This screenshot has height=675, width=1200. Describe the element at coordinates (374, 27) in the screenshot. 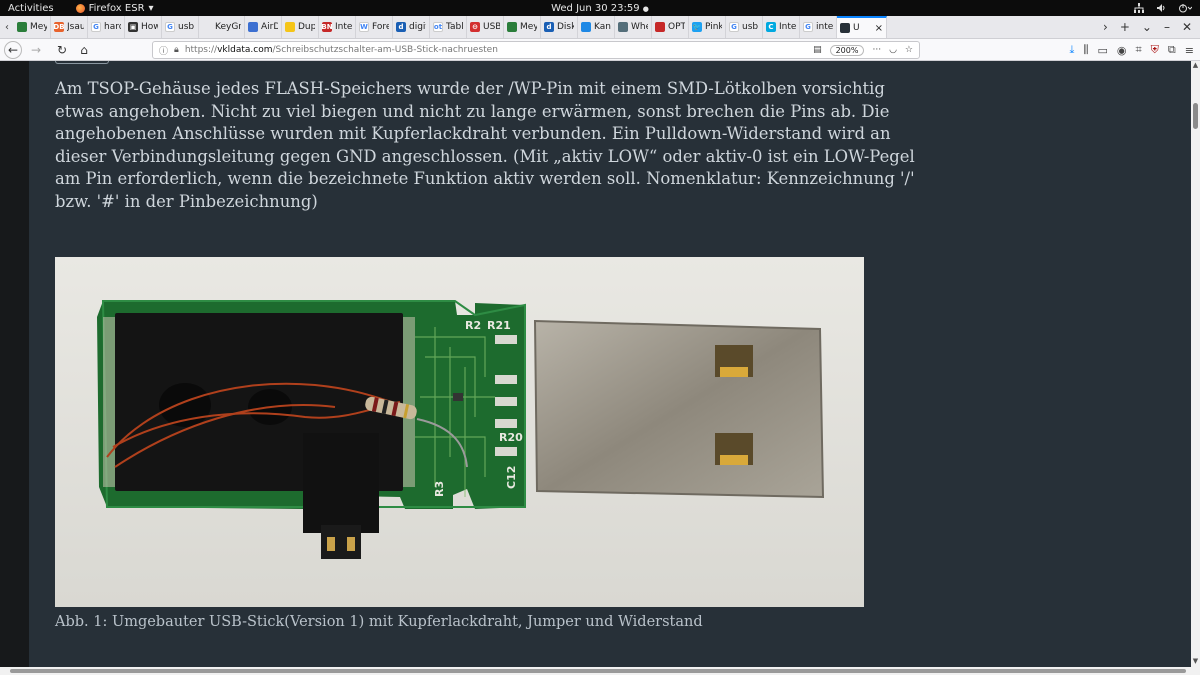

I see `tab-item: WFore` at that location.